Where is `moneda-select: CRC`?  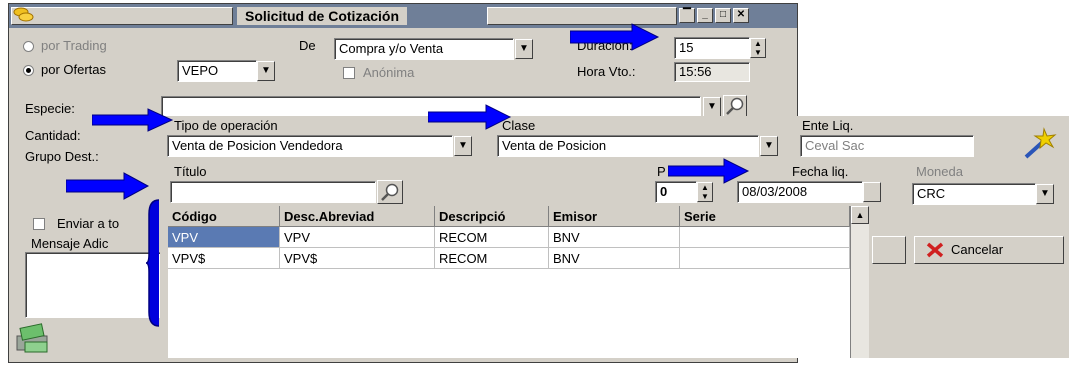 moneda-select: CRC is located at coordinates (974, 194).